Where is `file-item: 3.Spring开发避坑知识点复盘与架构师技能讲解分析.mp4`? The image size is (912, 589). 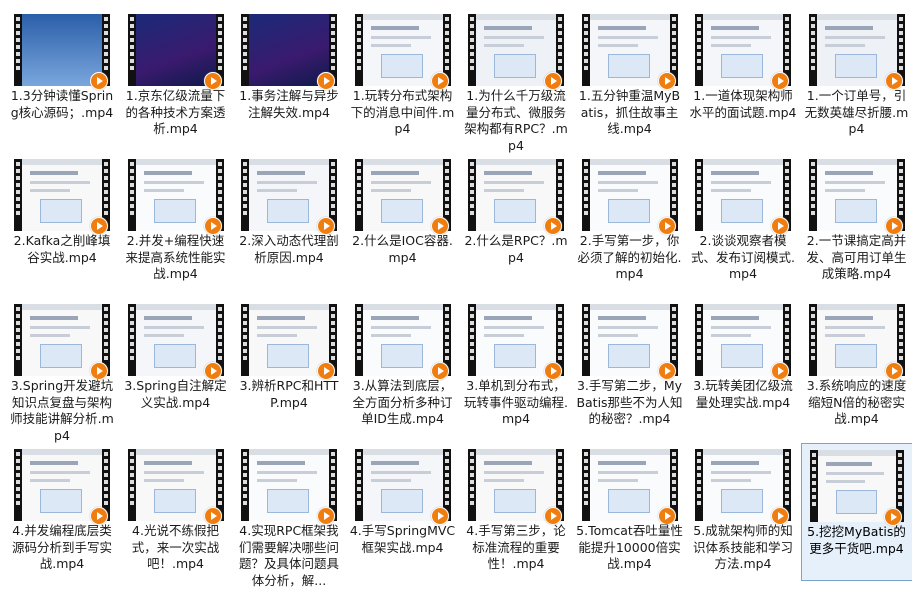 file-item: 3.Spring开发避坑知识点复盘与架构师技能讲解分析.mp4 is located at coordinates (62, 367).